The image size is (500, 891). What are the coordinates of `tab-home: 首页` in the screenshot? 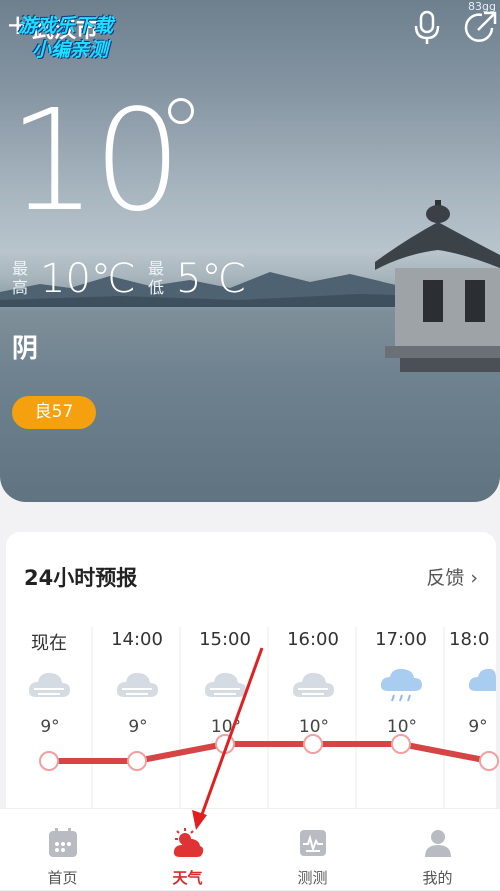 It's located at (62, 850).